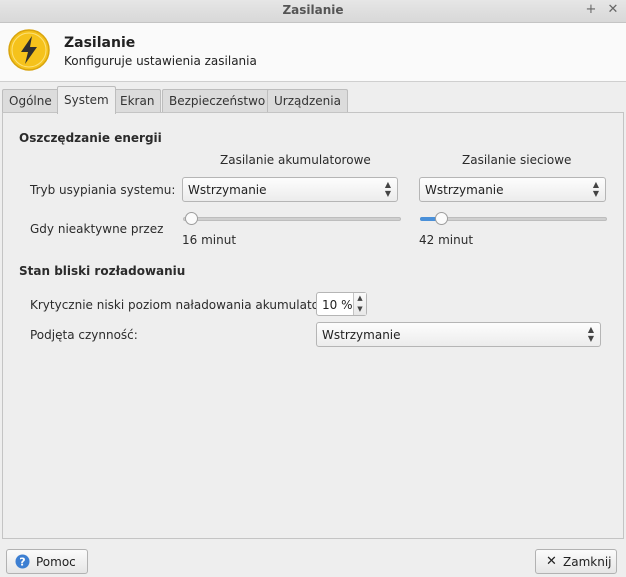 Image resolution: width=626 pixels, height=577 pixels. Describe the element at coordinates (217, 101) in the screenshot. I see `tab-security: Bezpieczeństwo` at that location.